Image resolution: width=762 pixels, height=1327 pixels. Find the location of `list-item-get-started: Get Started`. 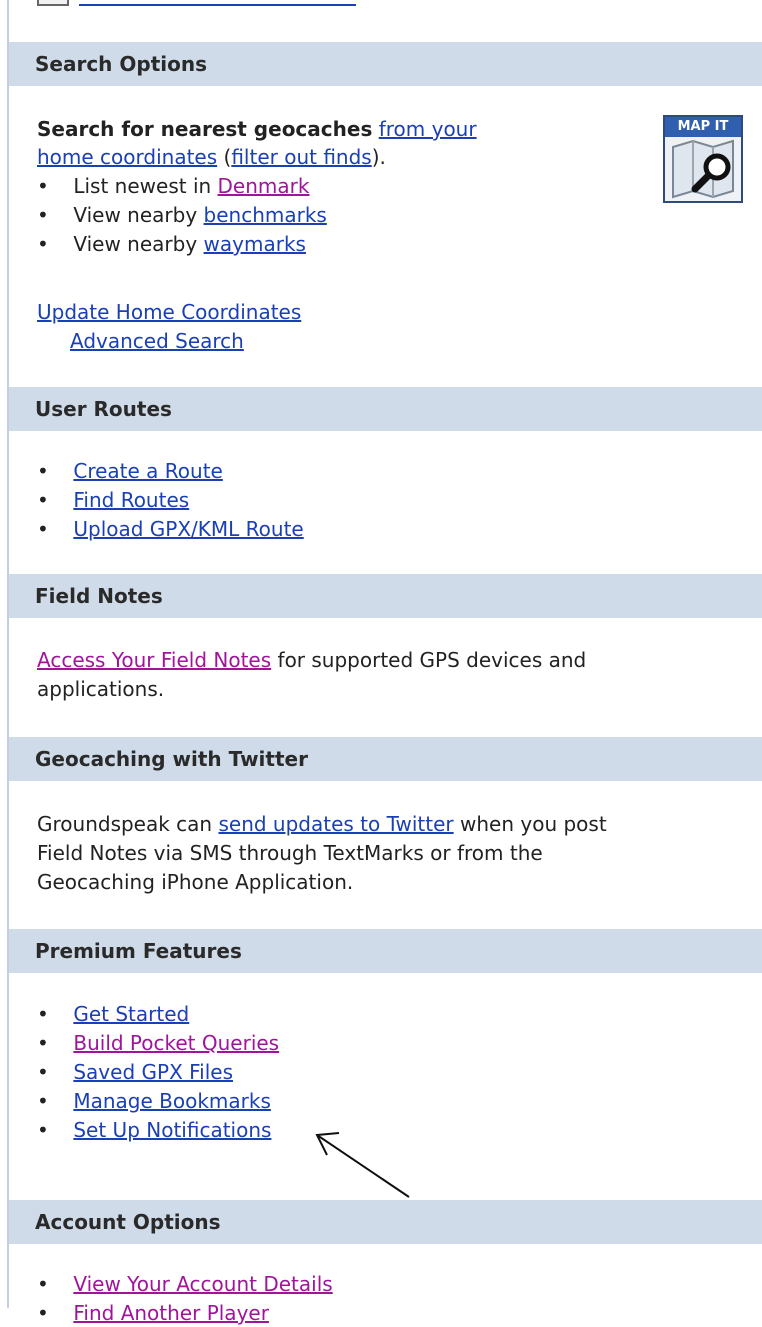

list-item-get-started: Get Started is located at coordinates (113, 1014).